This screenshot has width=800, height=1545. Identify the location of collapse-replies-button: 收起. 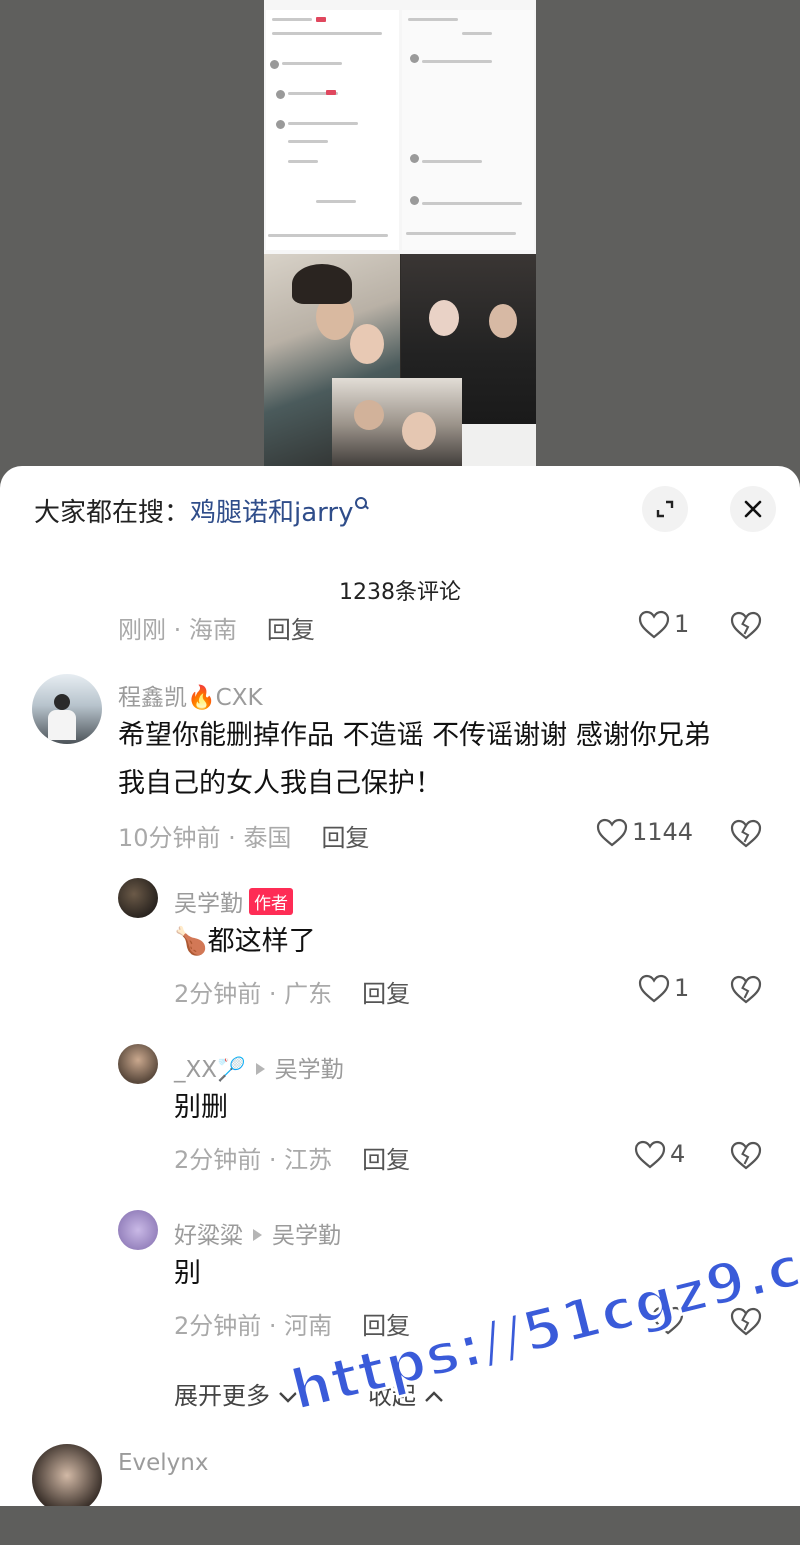
(406, 1393).